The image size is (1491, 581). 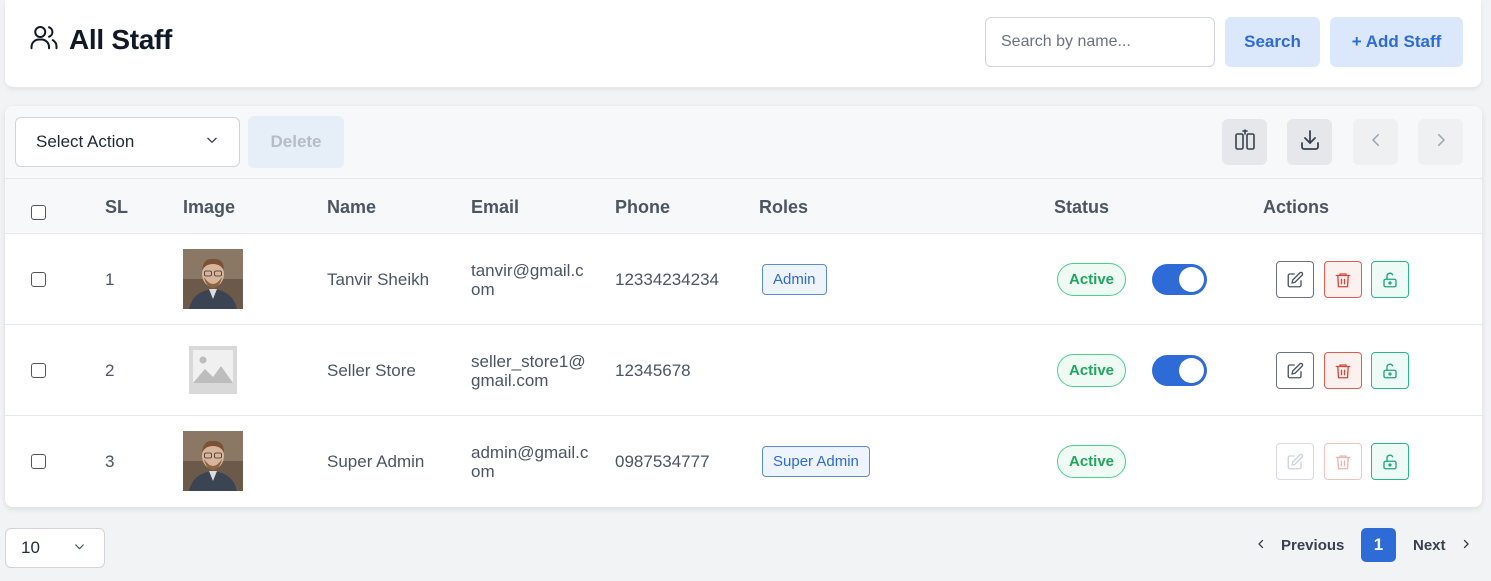 I want to click on page-title: All Staff, so click(x=100, y=39).